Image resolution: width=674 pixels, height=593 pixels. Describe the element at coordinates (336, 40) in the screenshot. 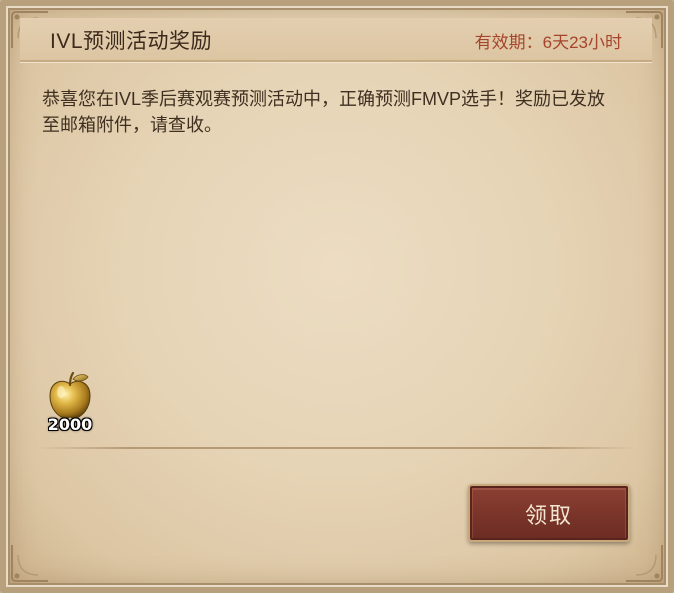

I see `mail-header: IVL预测活动奖励 有效期：6天23小时` at that location.